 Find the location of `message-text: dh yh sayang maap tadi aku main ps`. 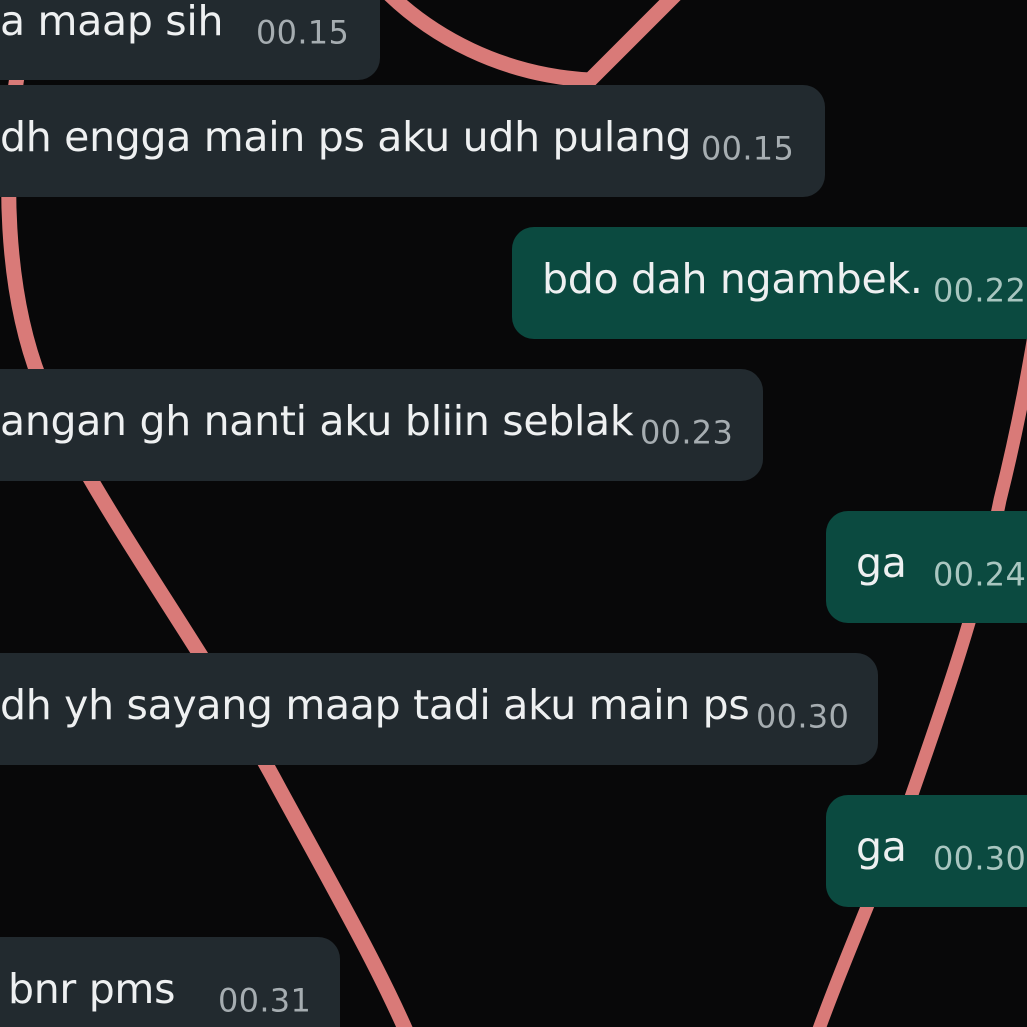

message-text: dh yh sayang maap tadi aku main ps is located at coordinates (375, 705).